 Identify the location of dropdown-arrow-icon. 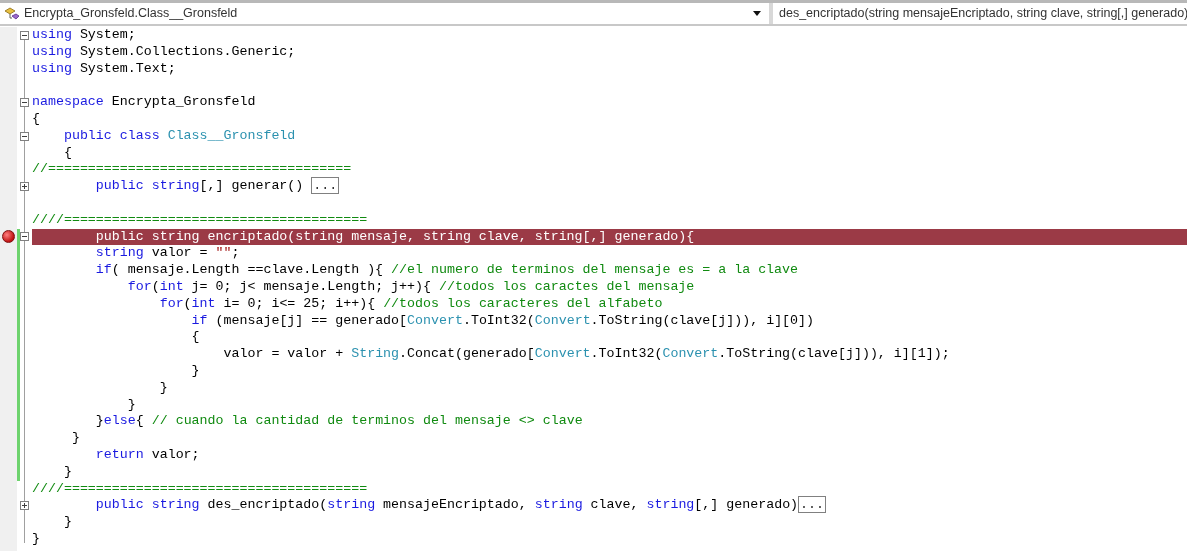
(757, 13).